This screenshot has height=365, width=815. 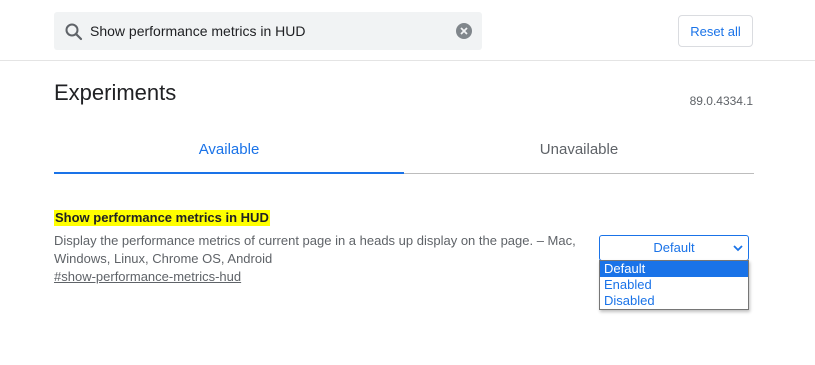 I want to click on option-disabled: Disabled, so click(x=674, y=301).